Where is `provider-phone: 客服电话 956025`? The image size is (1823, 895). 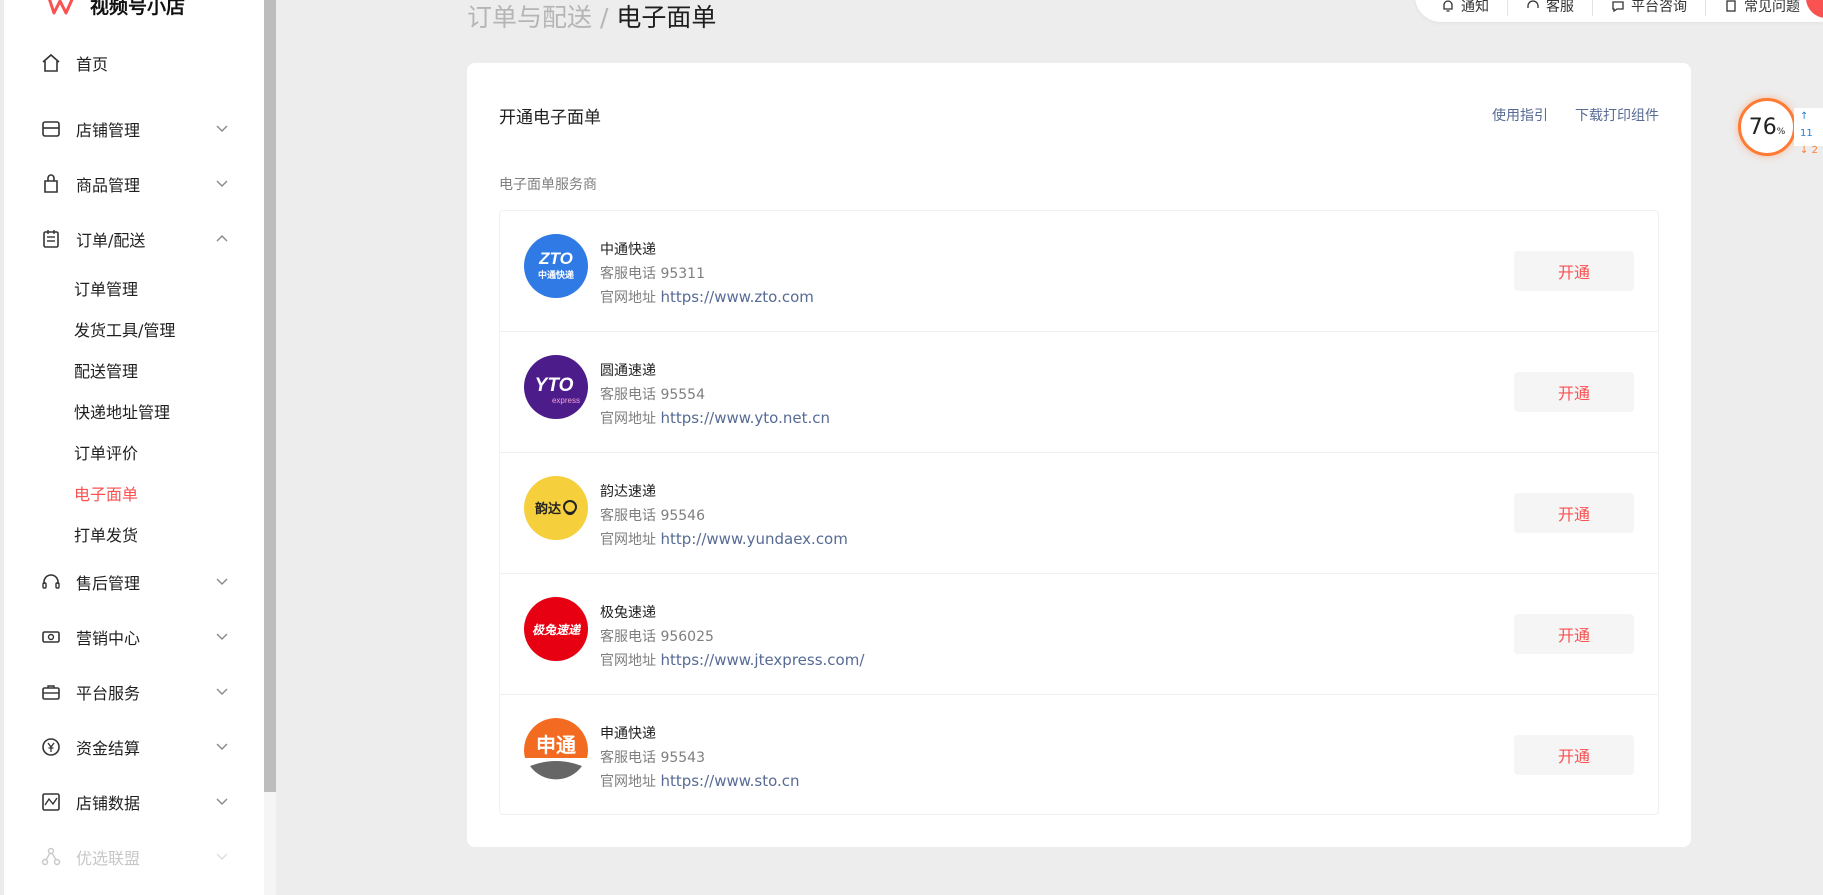
provider-phone: 客服电话 956025 is located at coordinates (657, 636).